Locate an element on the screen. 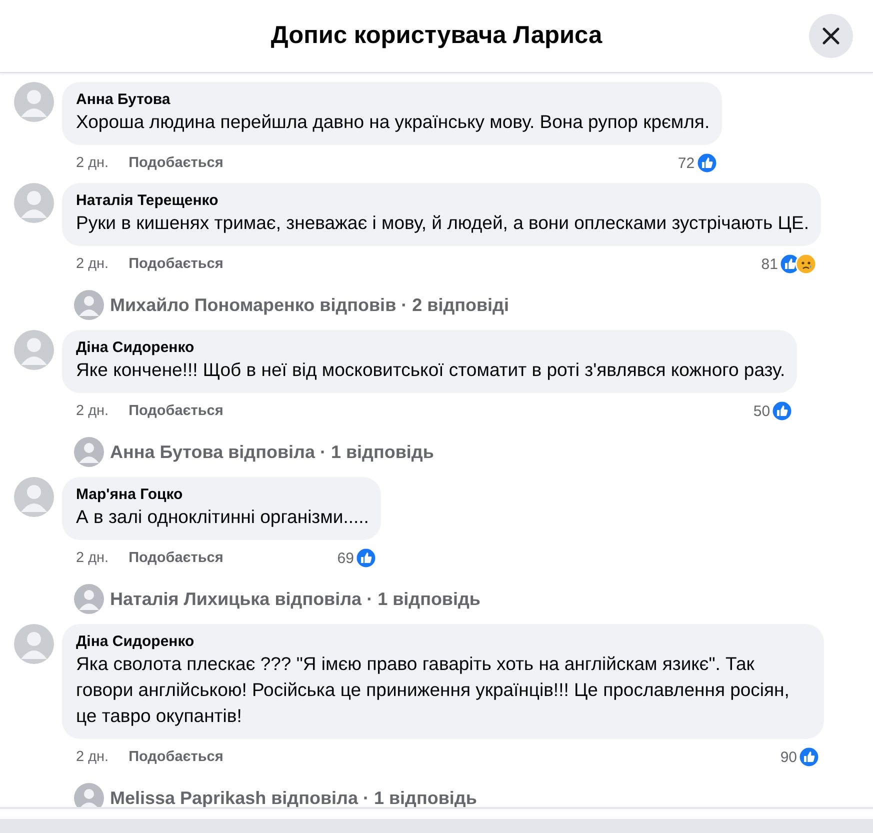  replies-link: Михайло Пономаренко відповів · 2 відповіді is located at coordinates (309, 305).